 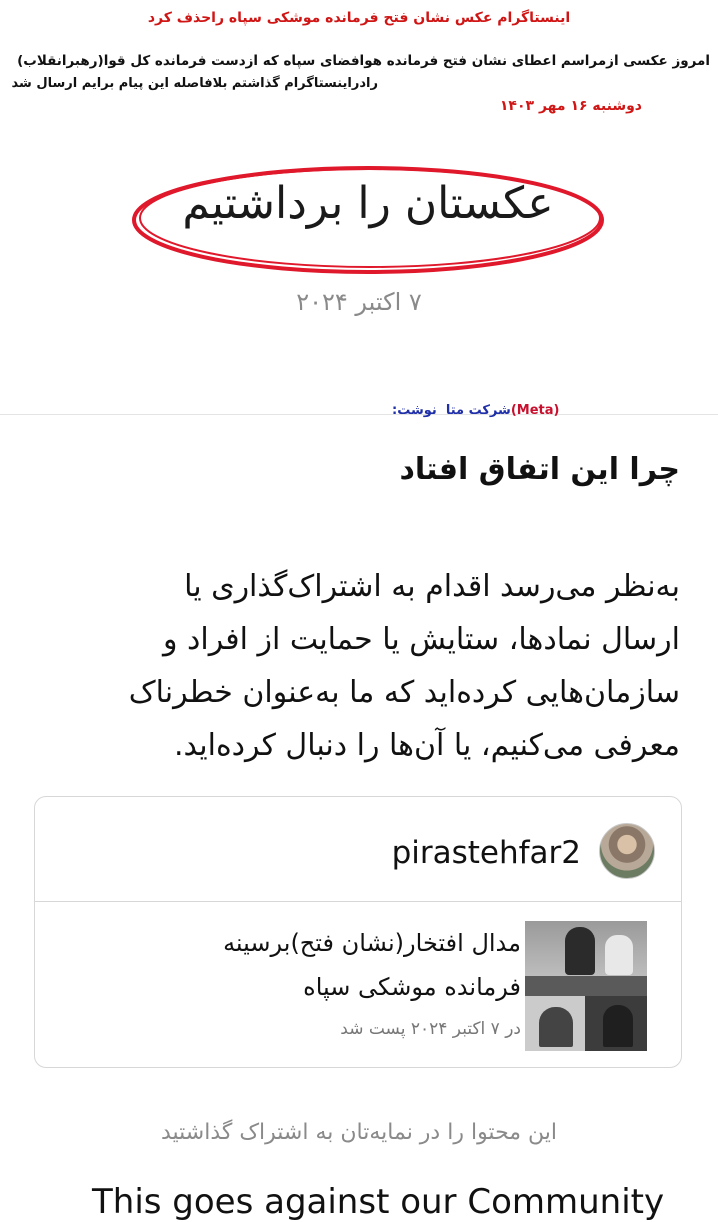 What do you see at coordinates (535, 410) in the screenshot?
I see `meta-label-brand: (Meta)` at bounding box center [535, 410].